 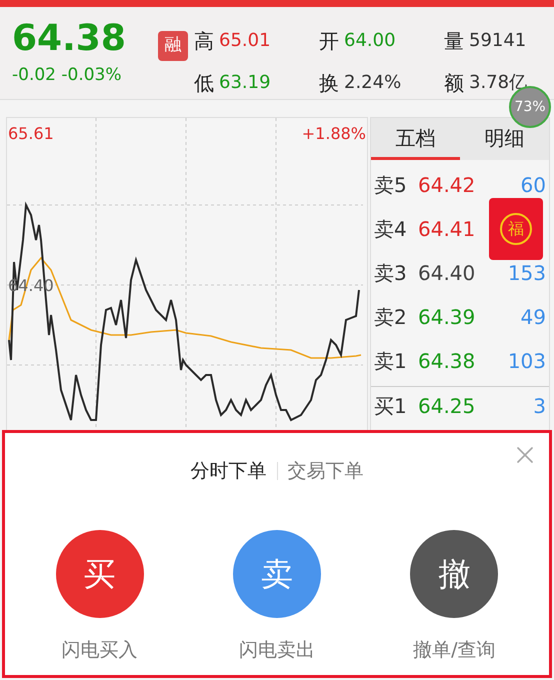 What do you see at coordinates (527, 361) in the screenshot?
I see `order-volume: 103` at bounding box center [527, 361].